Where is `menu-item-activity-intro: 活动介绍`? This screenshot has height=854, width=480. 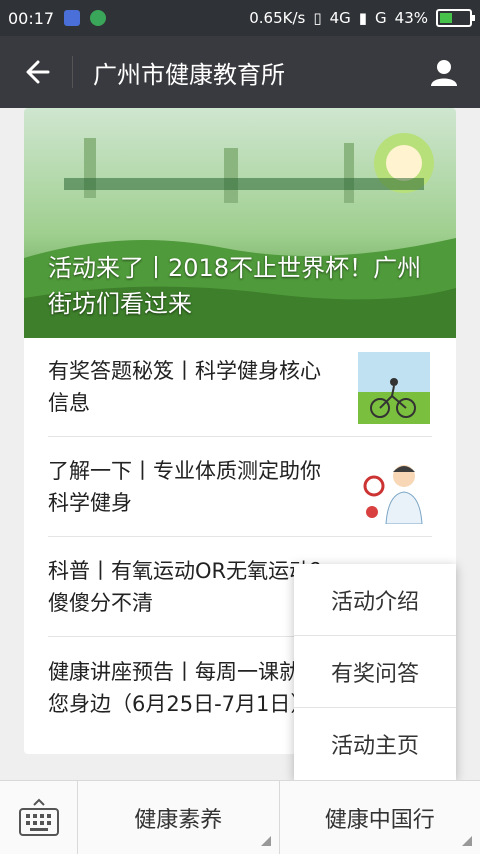
menu-item-activity-intro: 活动介绍 is located at coordinates (375, 600).